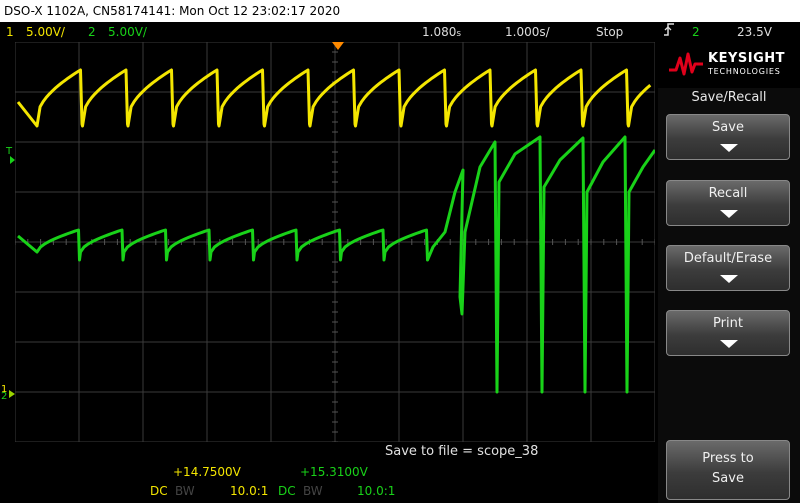 This screenshot has width=800, height=503. What do you see at coordinates (159, 491) in the screenshot?
I see `ch1-coupling: DC` at bounding box center [159, 491].